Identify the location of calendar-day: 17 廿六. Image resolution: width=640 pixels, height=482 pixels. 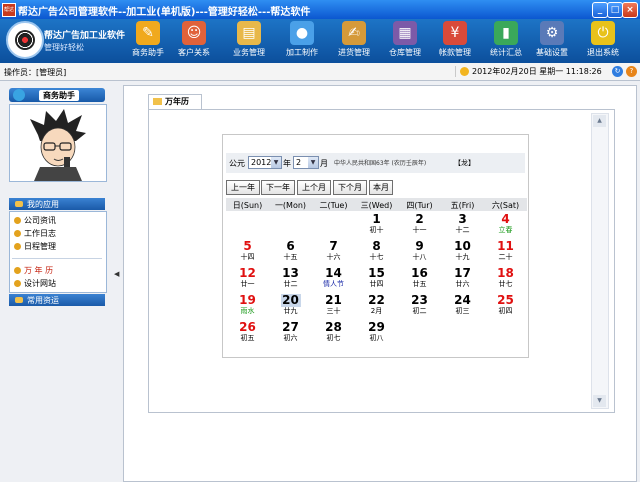
(462, 278).